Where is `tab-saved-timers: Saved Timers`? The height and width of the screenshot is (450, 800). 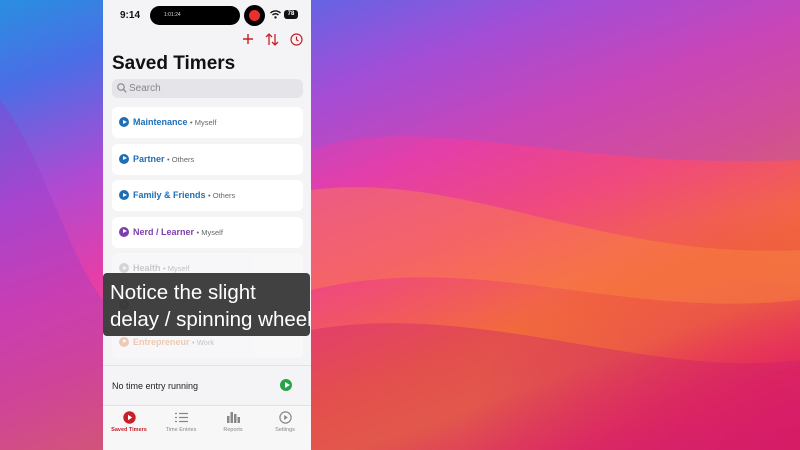
tab-saved-timers: Saved Timers is located at coordinates (129, 428).